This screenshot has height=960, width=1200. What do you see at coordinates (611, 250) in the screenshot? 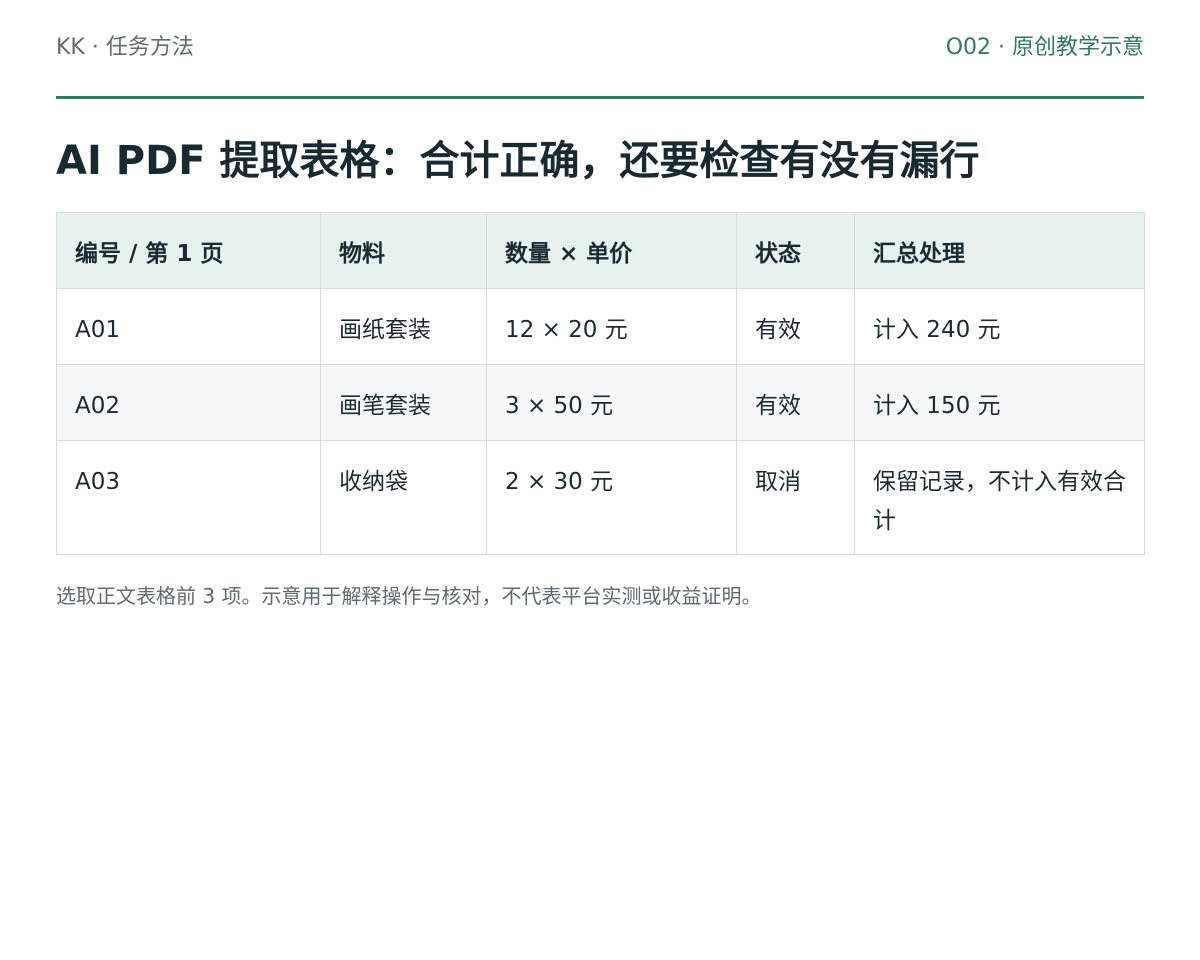
I see `column-header-qty-price: 数量 × 单价` at bounding box center [611, 250].